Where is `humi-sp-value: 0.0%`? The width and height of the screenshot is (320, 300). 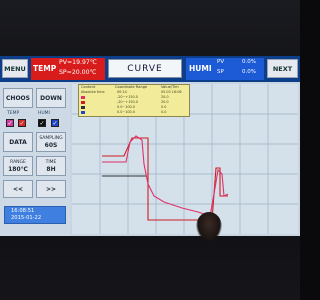
humi-sp-value: 0.0% is located at coordinates (249, 72).